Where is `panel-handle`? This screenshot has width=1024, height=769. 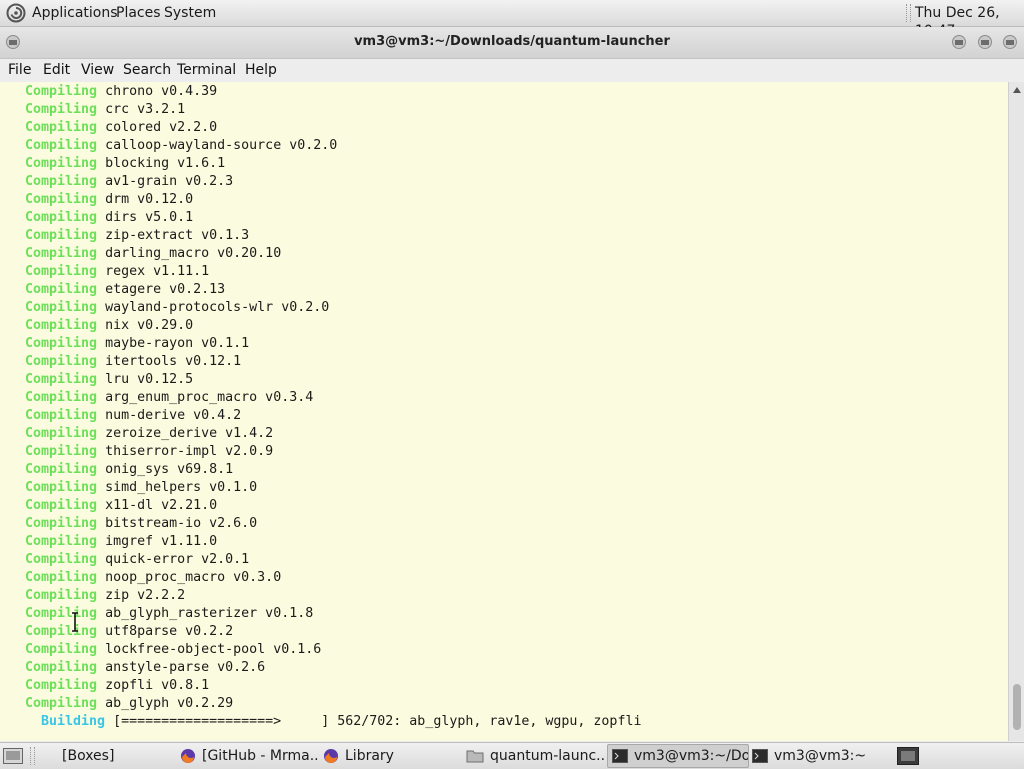
panel-handle is located at coordinates (908, 13).